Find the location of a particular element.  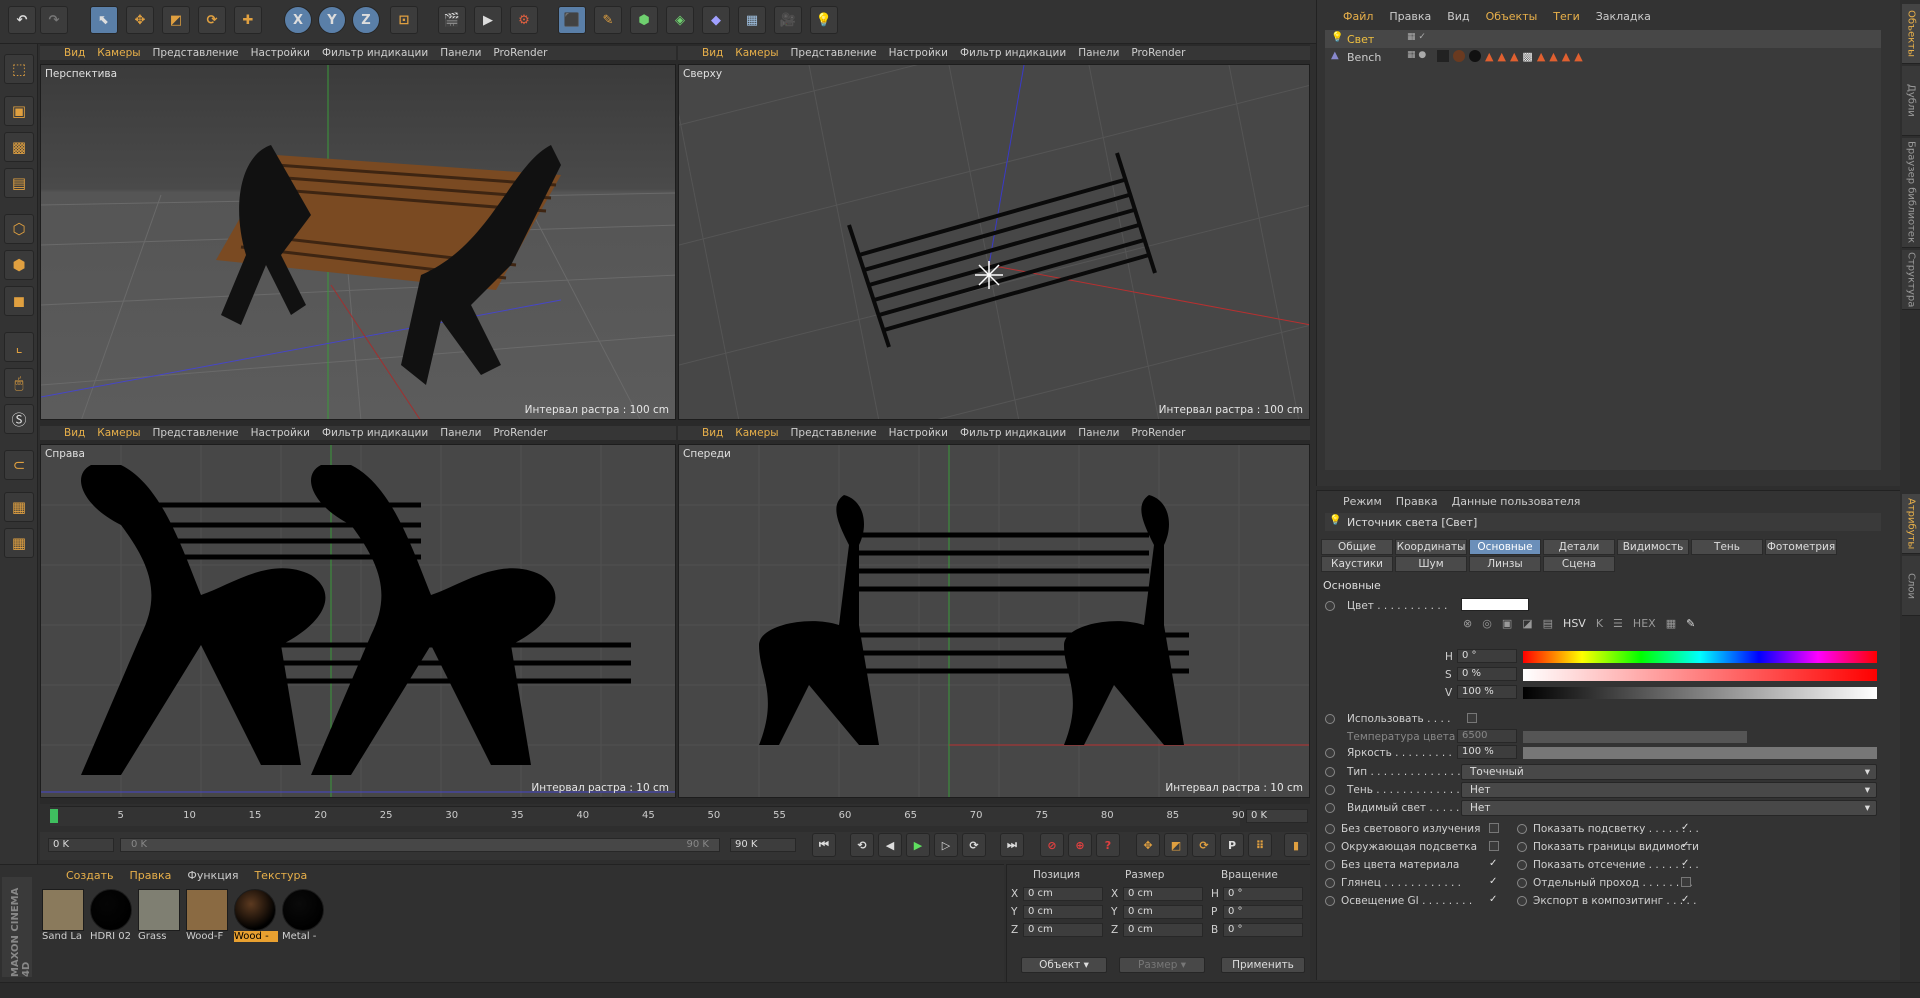

side-tab: Браузер библиотек is located at coordinates (1911, 193).